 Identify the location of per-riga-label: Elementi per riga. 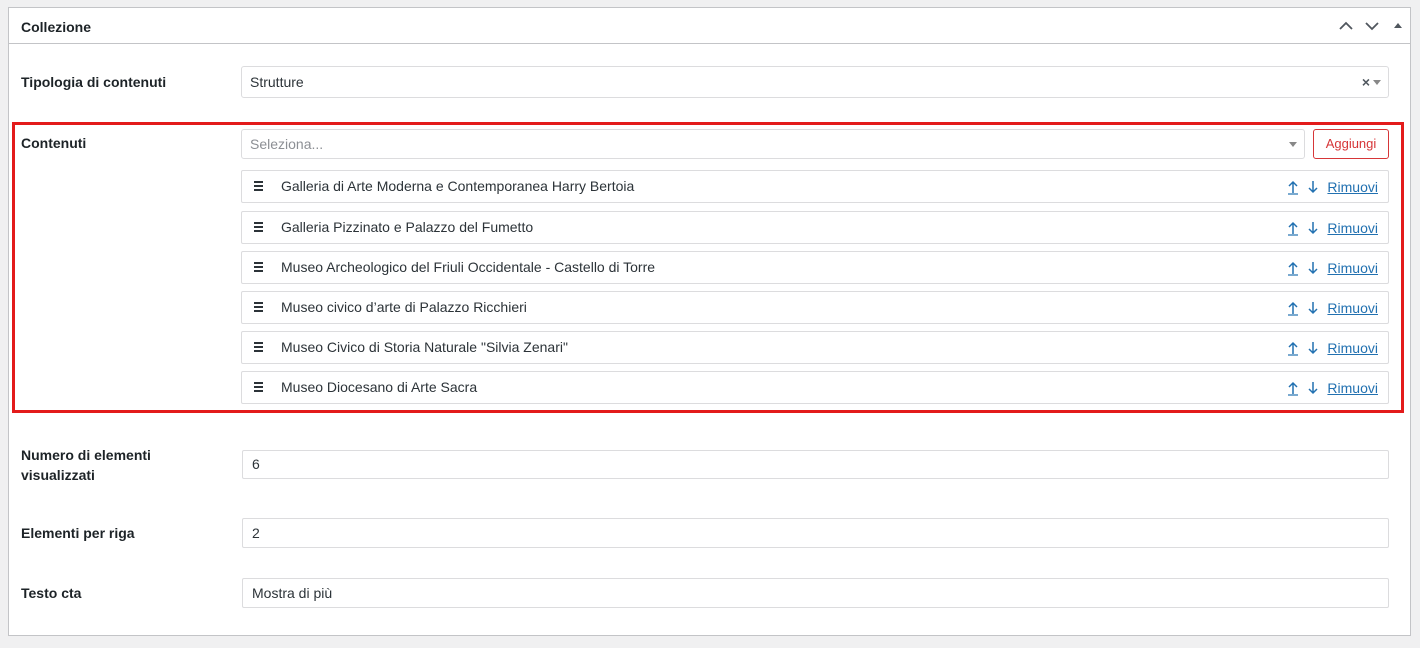
(78, 533).